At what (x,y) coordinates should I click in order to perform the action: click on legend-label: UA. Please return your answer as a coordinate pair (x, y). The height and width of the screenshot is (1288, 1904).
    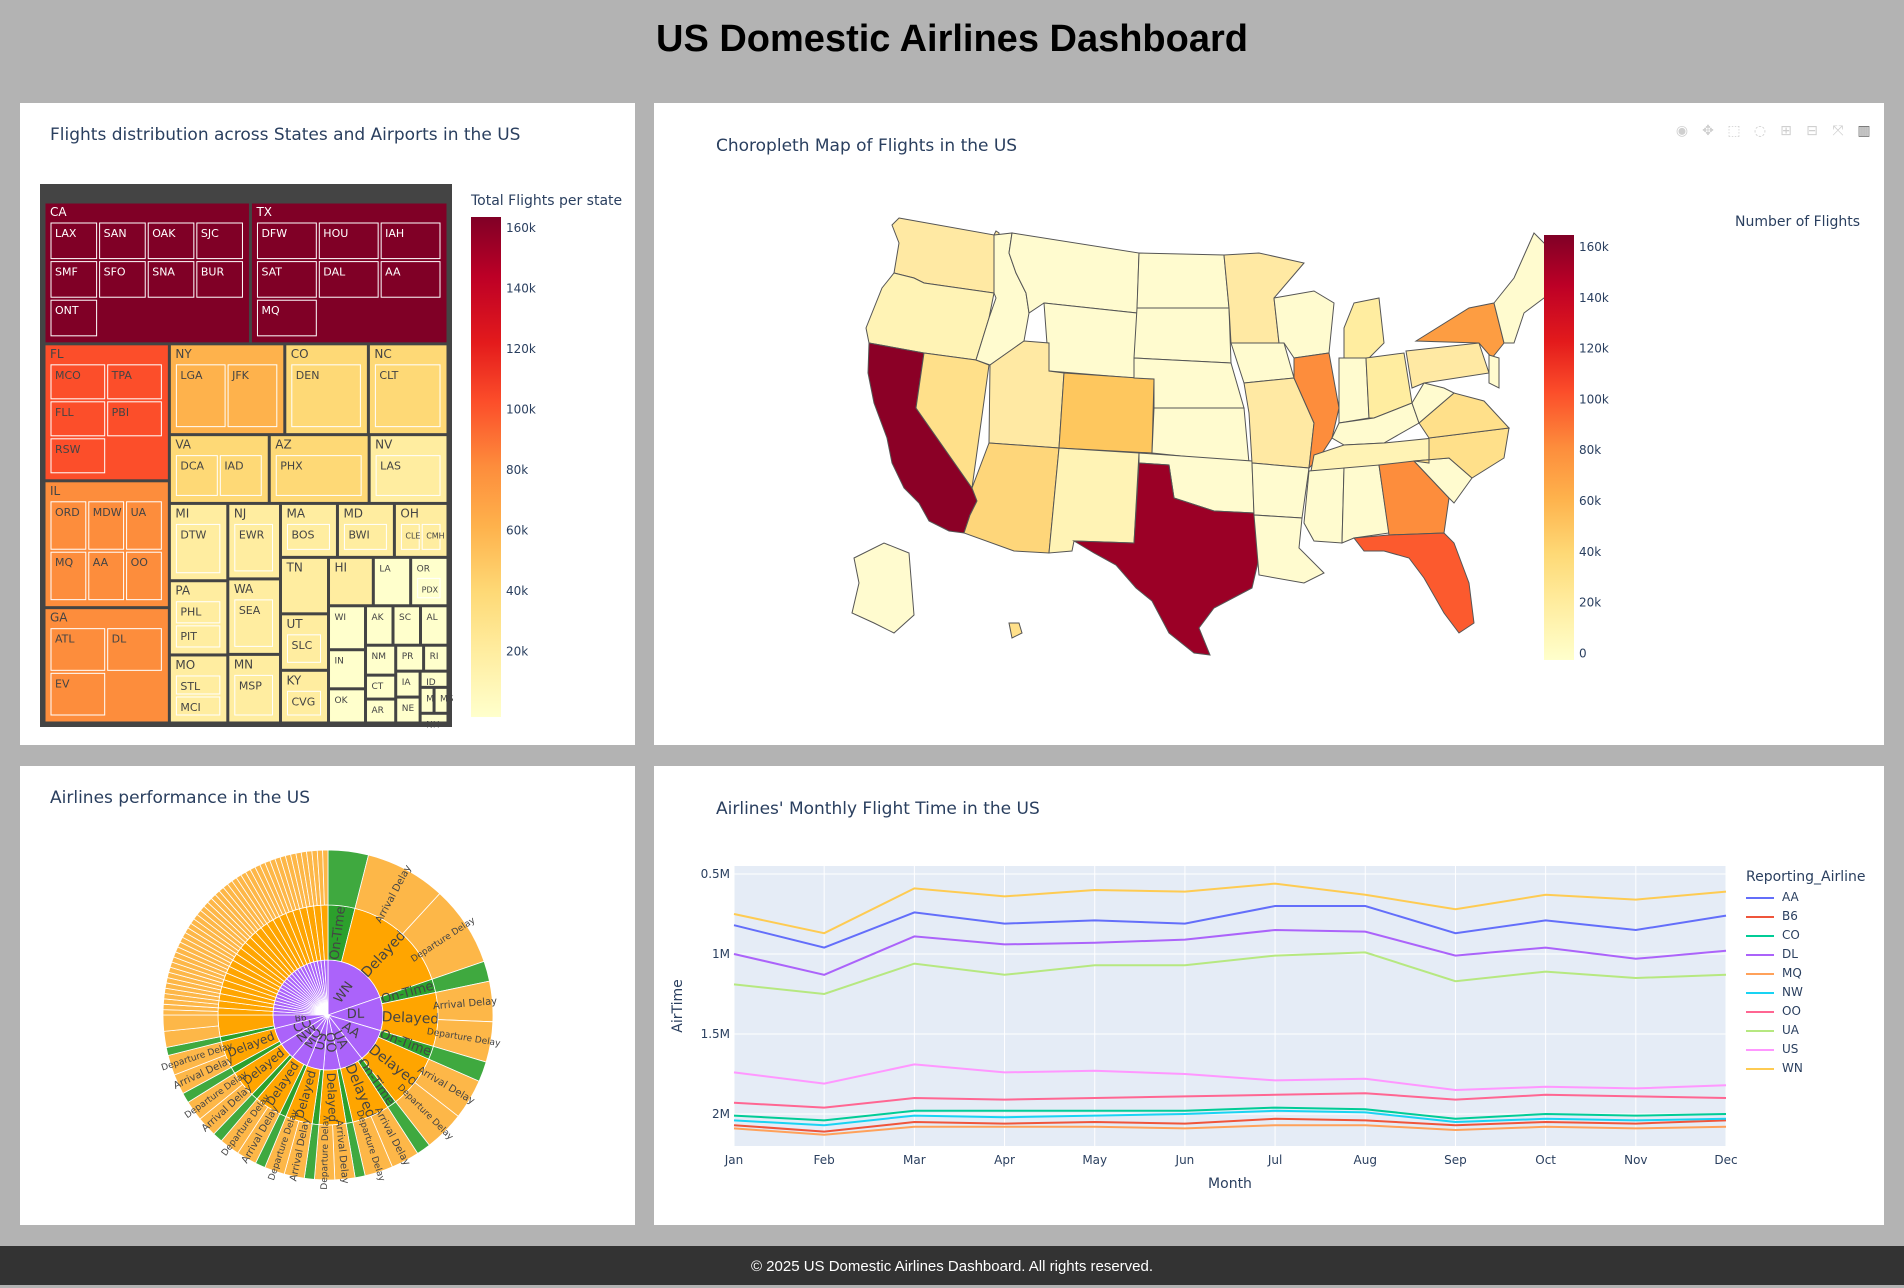
    Looking at the image, I should click on (1790, 1030).